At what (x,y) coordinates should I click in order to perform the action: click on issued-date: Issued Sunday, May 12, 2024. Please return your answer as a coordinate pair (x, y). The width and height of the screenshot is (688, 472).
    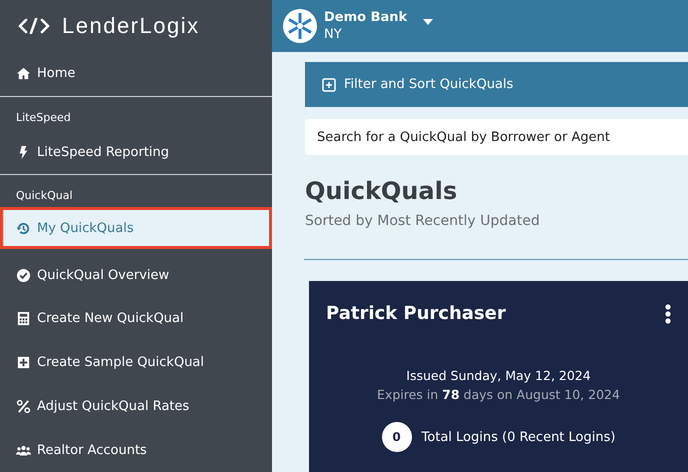
    Looking at the image, I should click on (498, 375).